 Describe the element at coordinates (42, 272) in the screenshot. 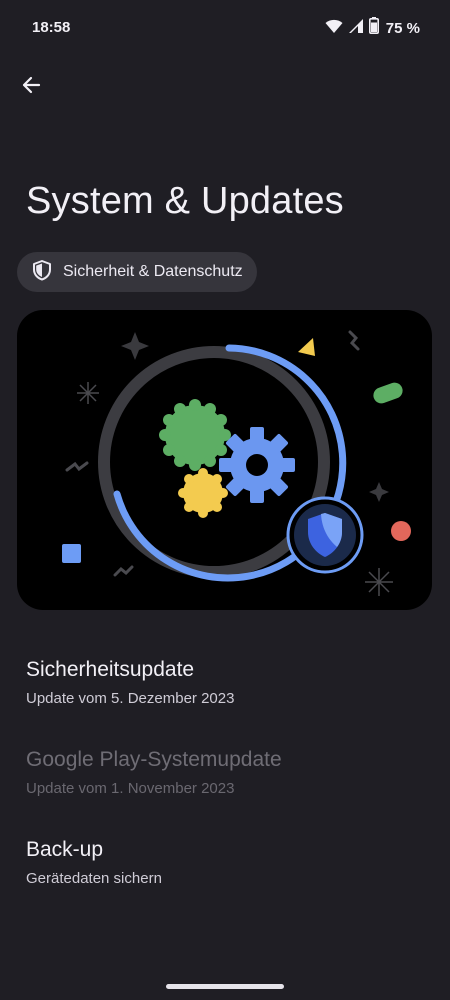

I see `shield-icon` at that location.